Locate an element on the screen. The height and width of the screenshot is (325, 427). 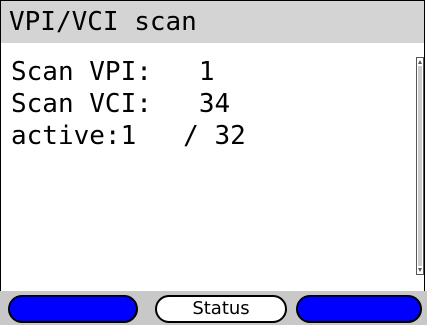
vertical-scrollbar is located at coordinates (420, 166).